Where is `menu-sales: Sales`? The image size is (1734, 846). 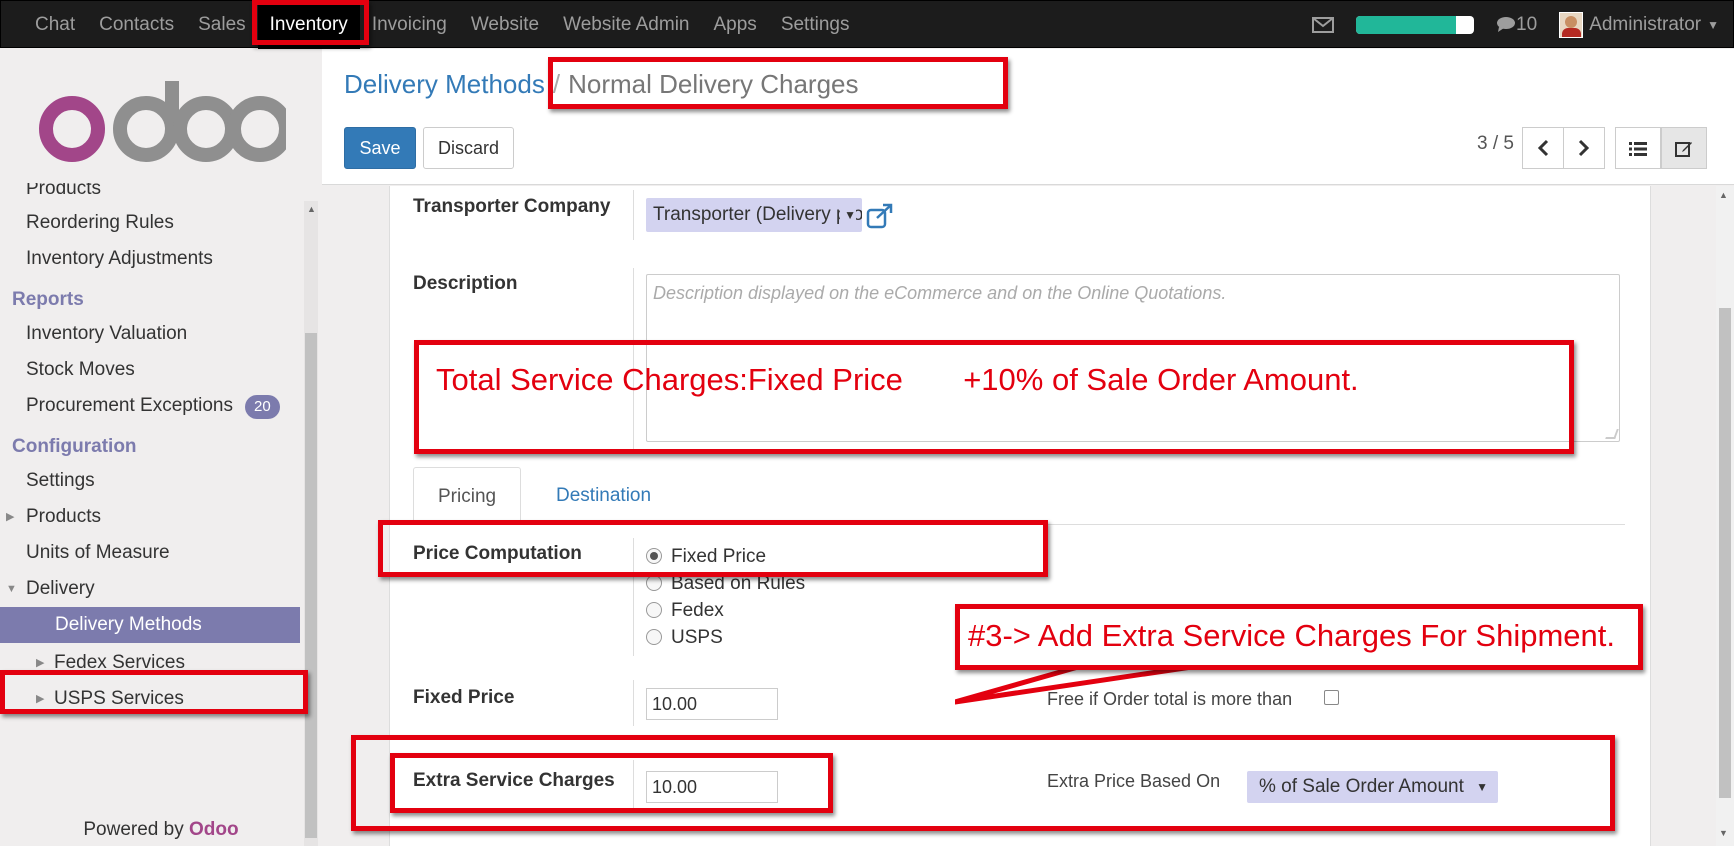
menu-sales: Sales is located at coordinates (222, 25).